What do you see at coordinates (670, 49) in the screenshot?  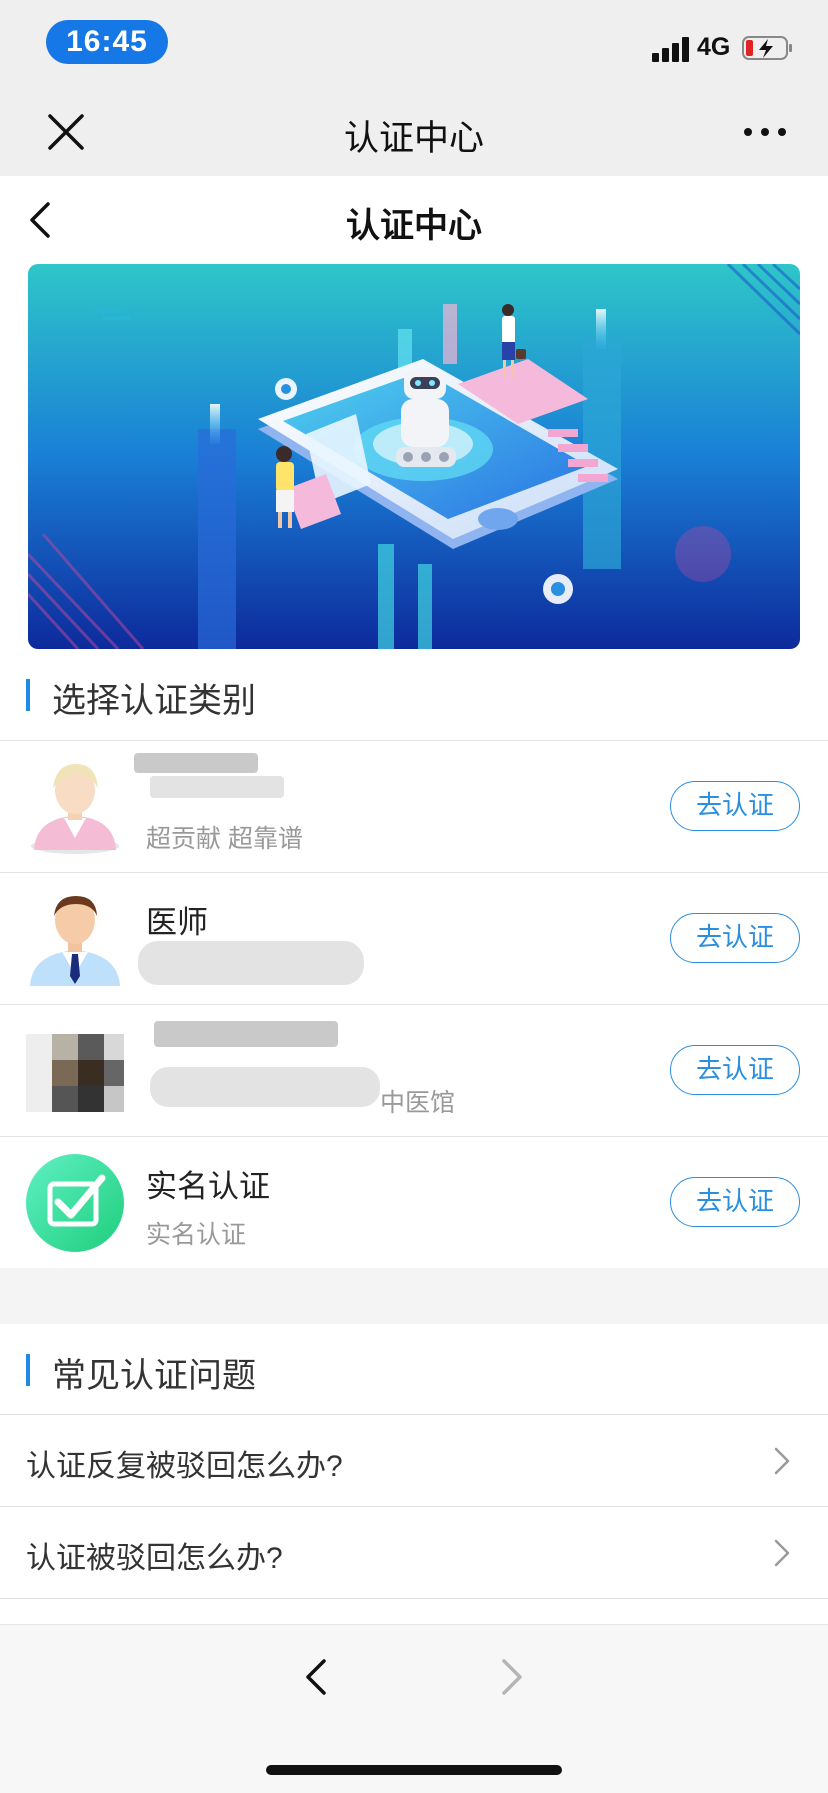 I see `signal-bars-icon` at bounding box center [670, 49].